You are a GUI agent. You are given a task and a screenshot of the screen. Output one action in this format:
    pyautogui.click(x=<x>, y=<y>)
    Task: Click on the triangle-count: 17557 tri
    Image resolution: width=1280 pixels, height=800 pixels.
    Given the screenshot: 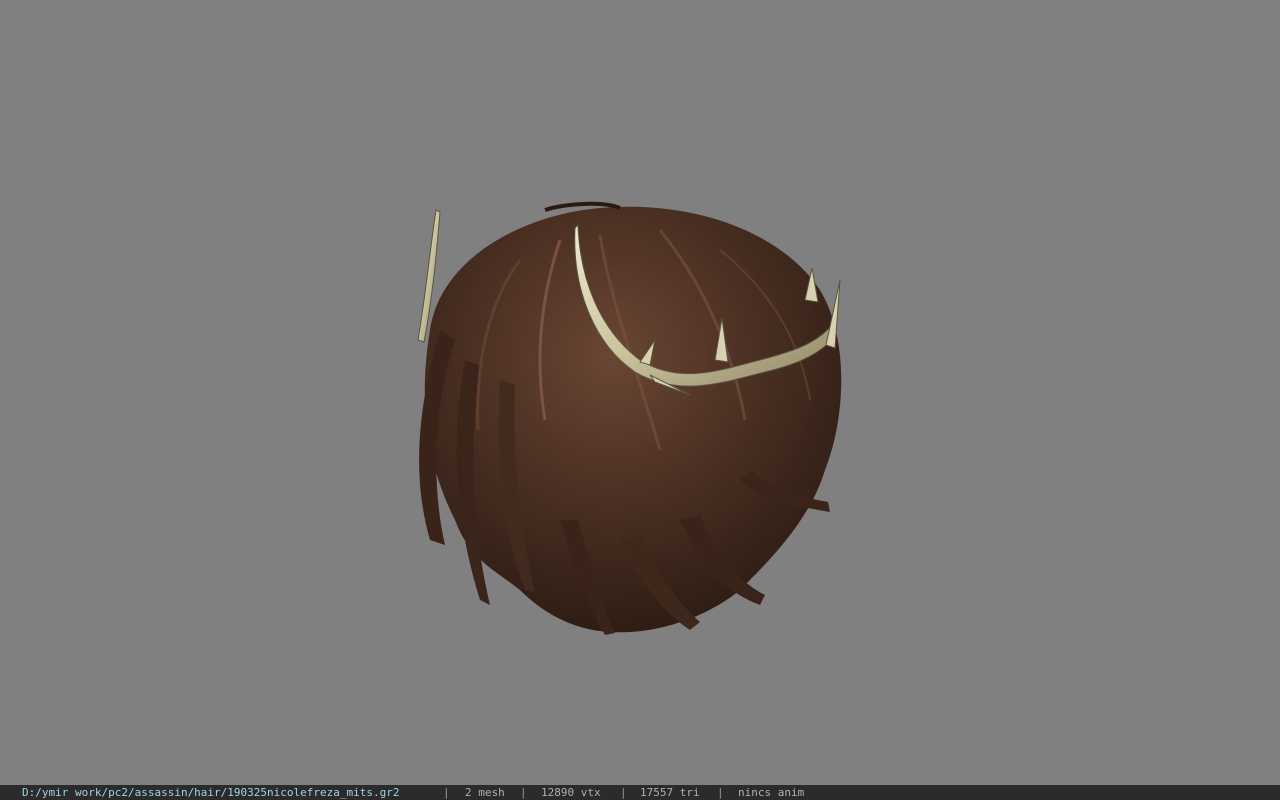 What is the action you would take?
    pyautogui.click(x=670, y=792)
    